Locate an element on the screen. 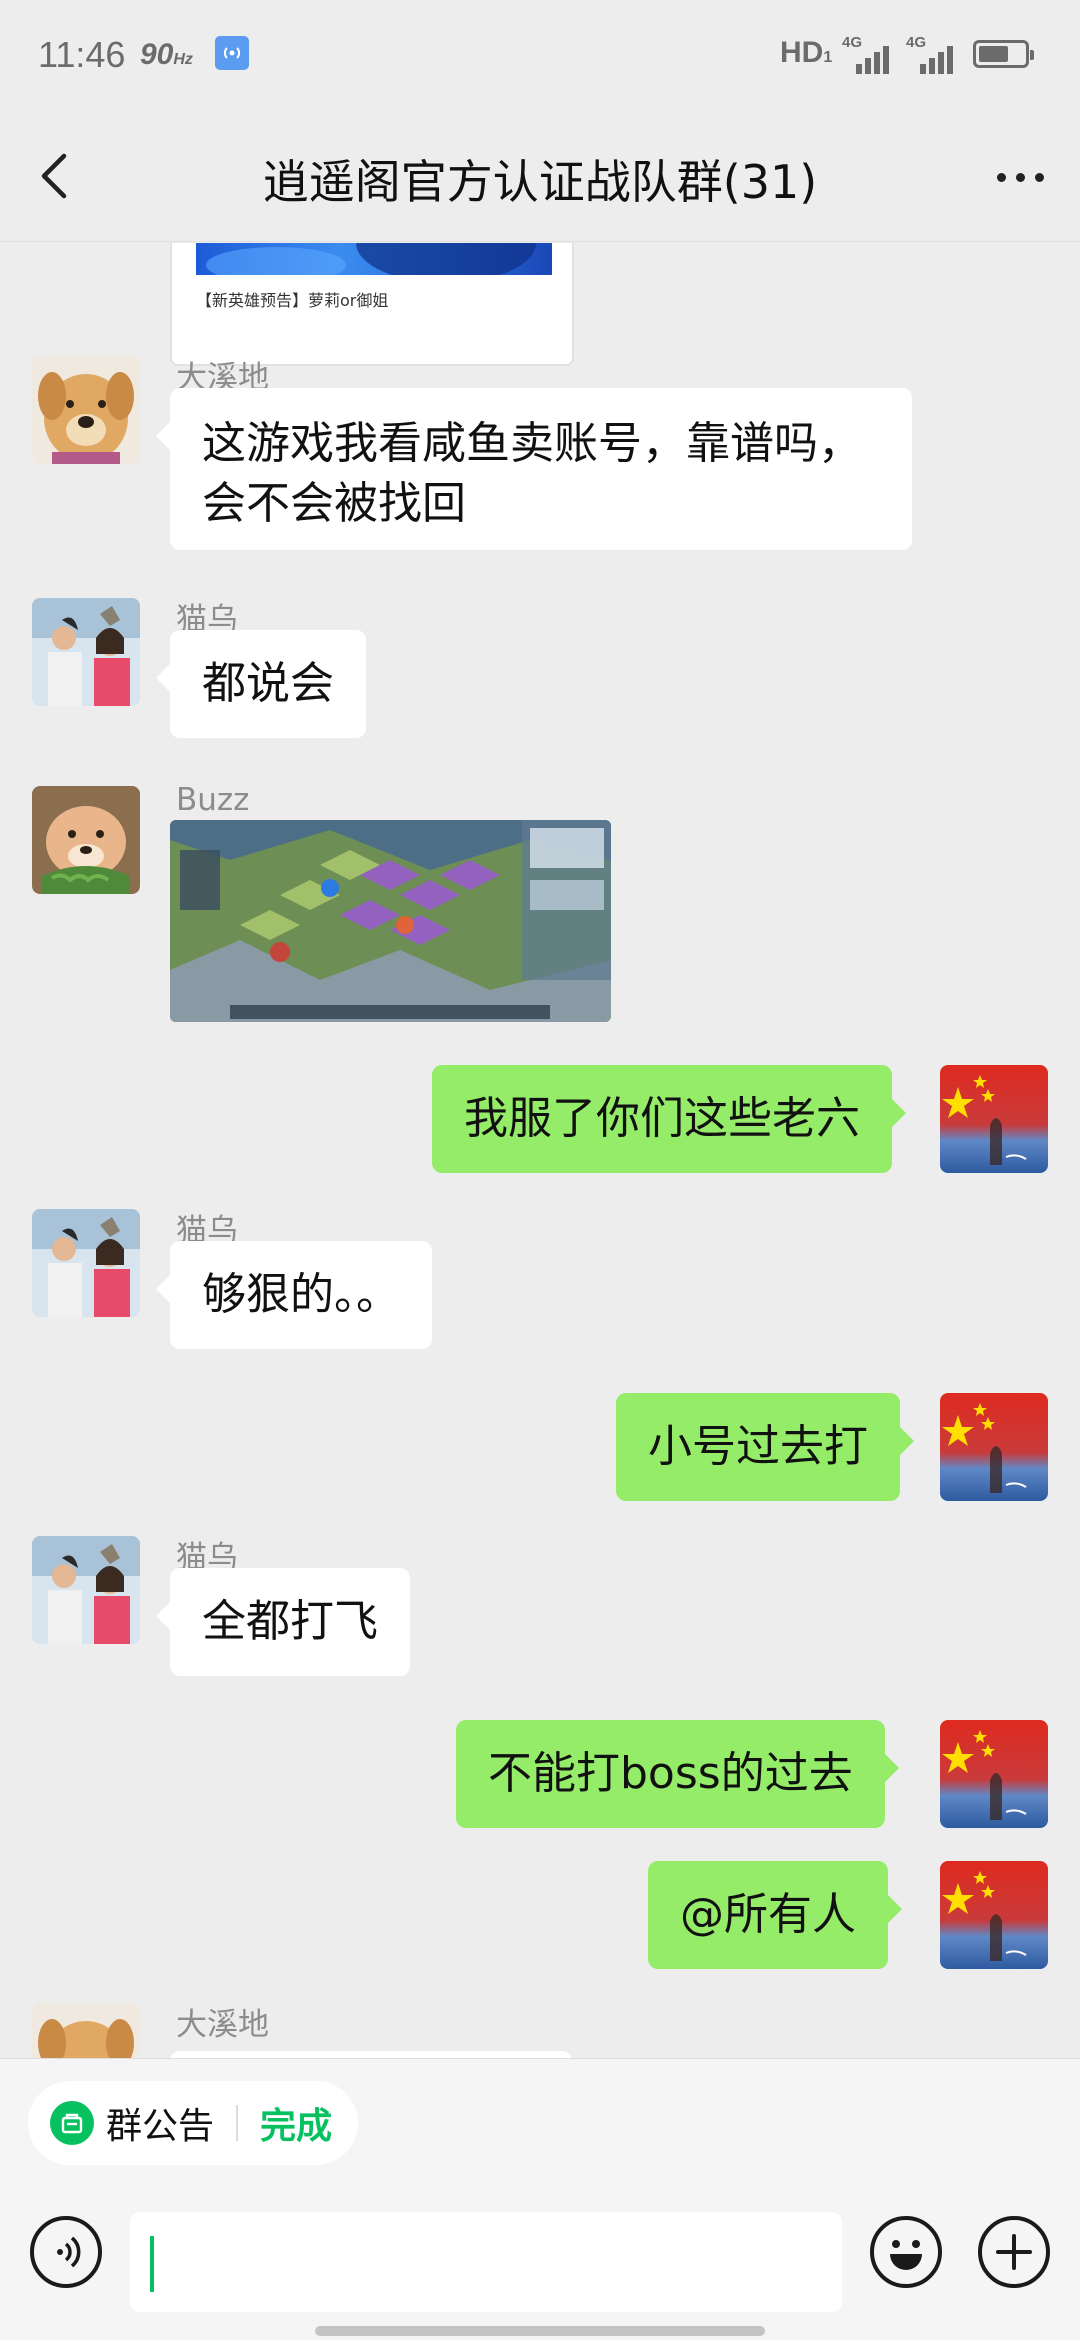  emoji-icon is located at coordinates (906, 2252).